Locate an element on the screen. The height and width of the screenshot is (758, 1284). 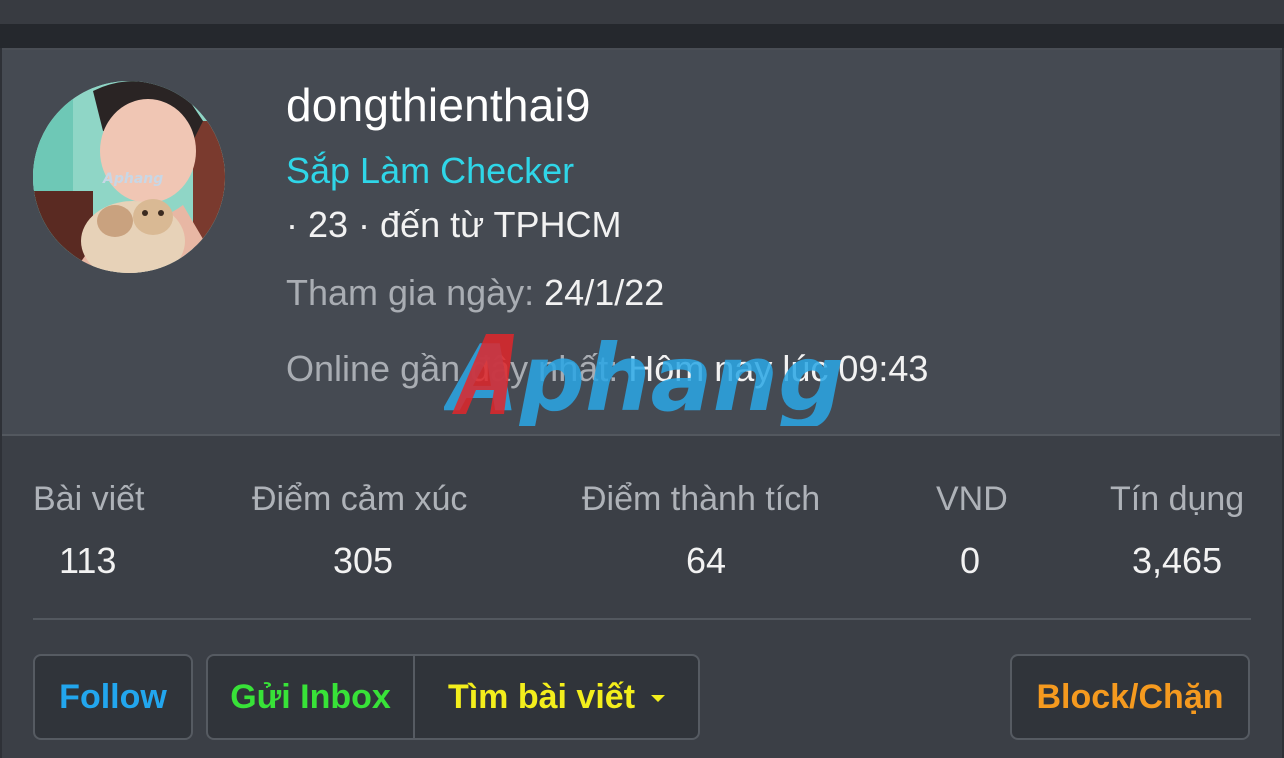
user-meta: · 23 · đến từ TPHCM is located at coordinates (454, 224).